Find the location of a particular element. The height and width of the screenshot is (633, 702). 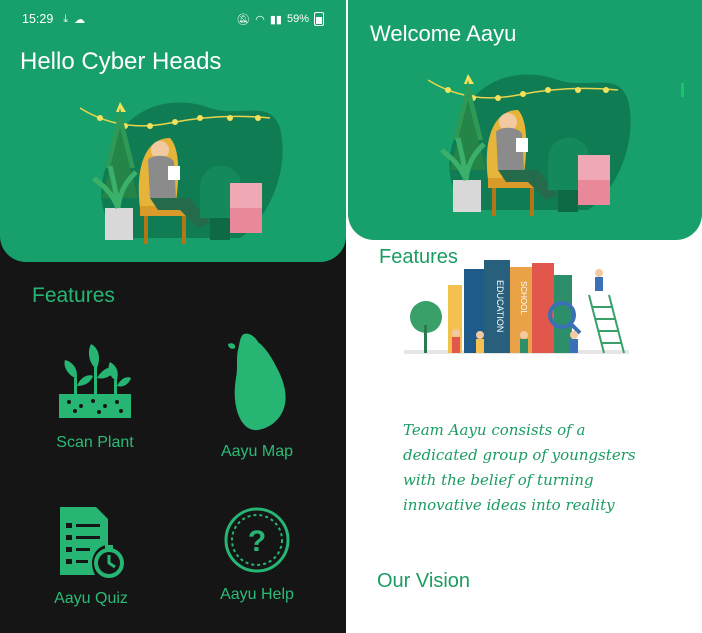

signal-icon: ▮▮ is located at coordinates (275, 19).